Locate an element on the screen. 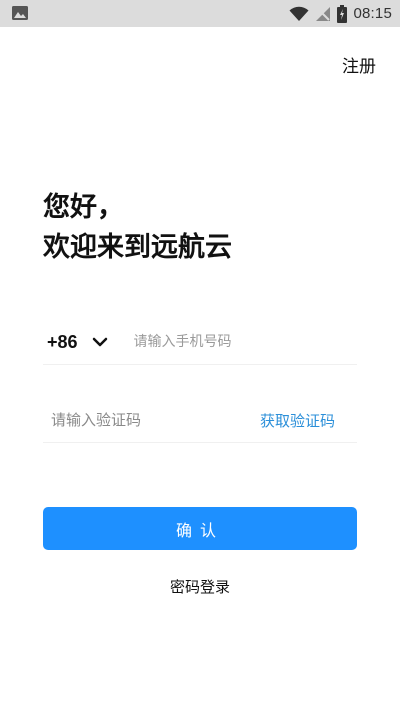 The height and width of the screenshot is (711, 400). phone-input is located at coordinates (223, 342).